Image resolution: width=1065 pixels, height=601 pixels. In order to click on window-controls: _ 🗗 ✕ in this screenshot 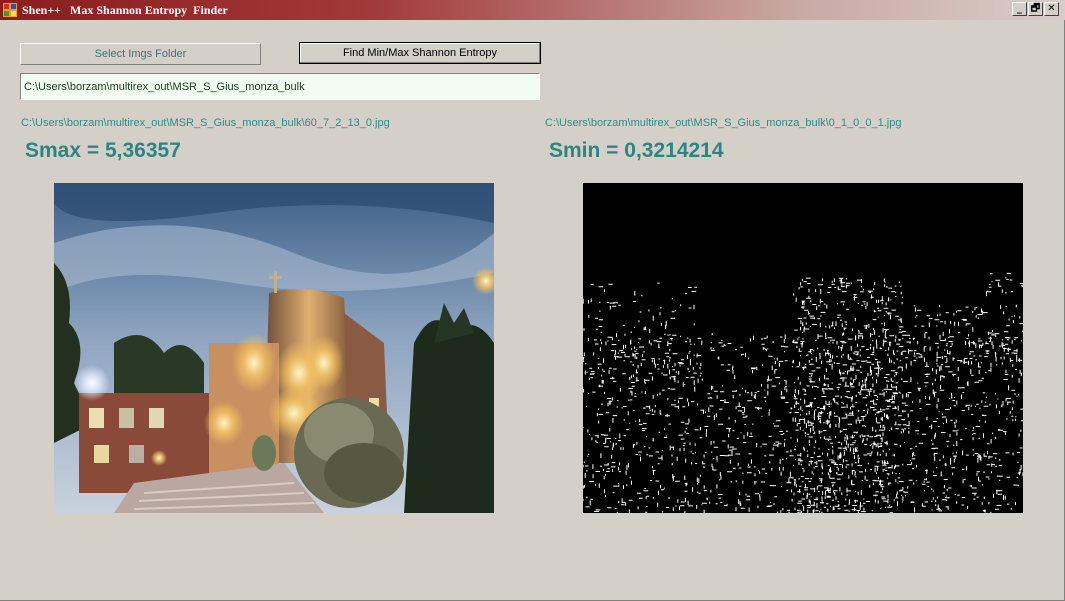, I will do `click(1035, 9)`.